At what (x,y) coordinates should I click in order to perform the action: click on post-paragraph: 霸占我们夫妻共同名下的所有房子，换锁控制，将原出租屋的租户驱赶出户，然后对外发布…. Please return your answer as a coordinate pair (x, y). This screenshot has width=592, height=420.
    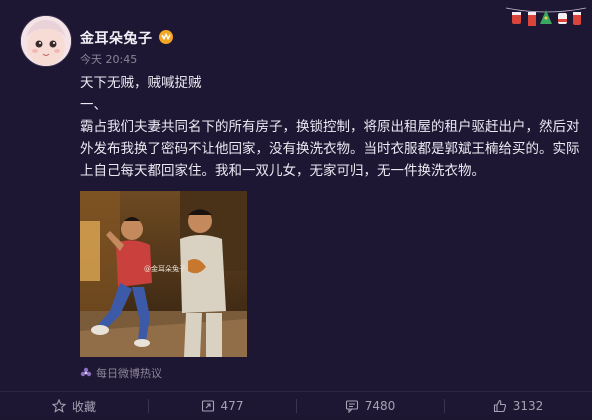
    Looking at the image, I should click on (330, 149).